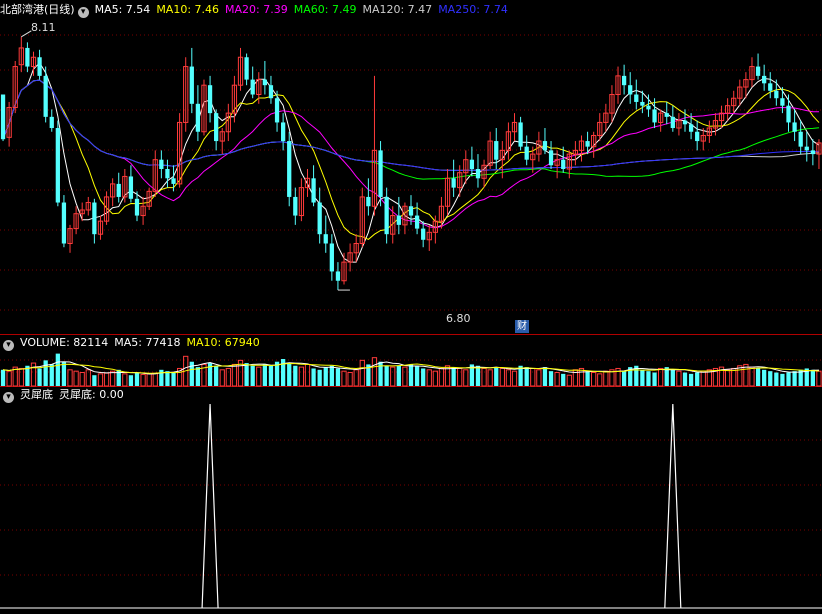 This screenshot has width=822, height=614. I want to click on high-label: 8.11, so click(43, 27).